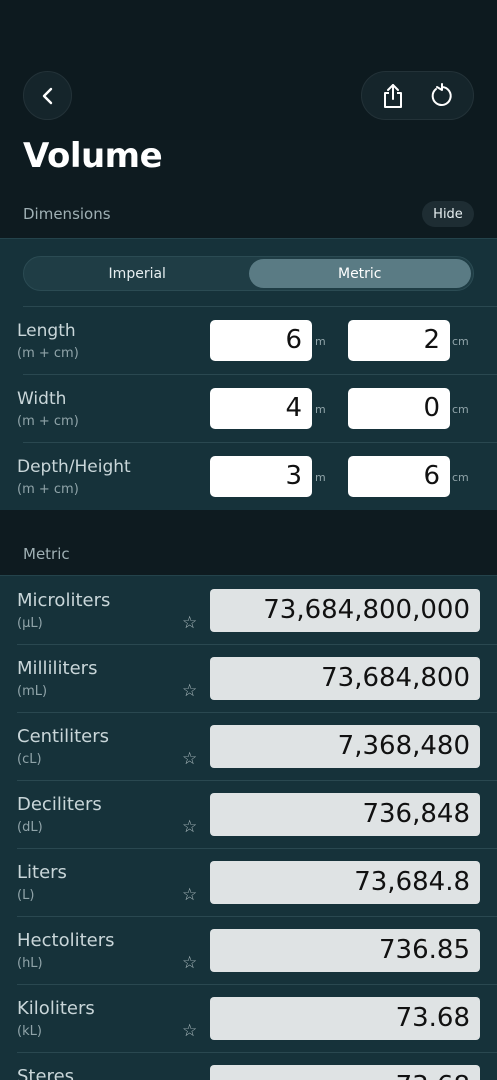  I want to click on result-value: 73,684.8, so click(345, 882).